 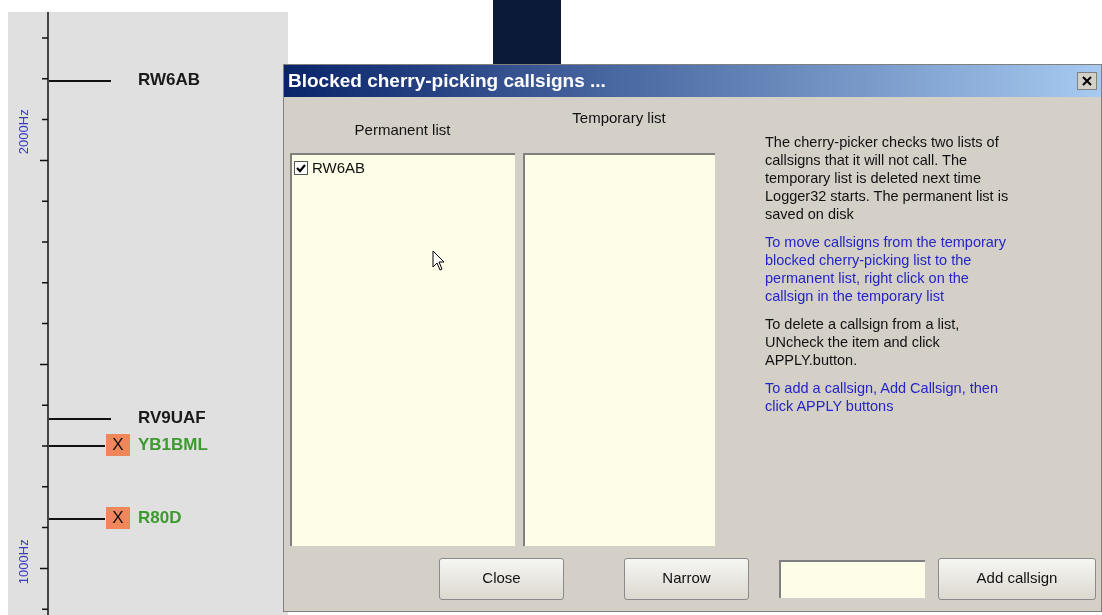 I want to click on dialog-button: Close, so click(x=501, y=578).